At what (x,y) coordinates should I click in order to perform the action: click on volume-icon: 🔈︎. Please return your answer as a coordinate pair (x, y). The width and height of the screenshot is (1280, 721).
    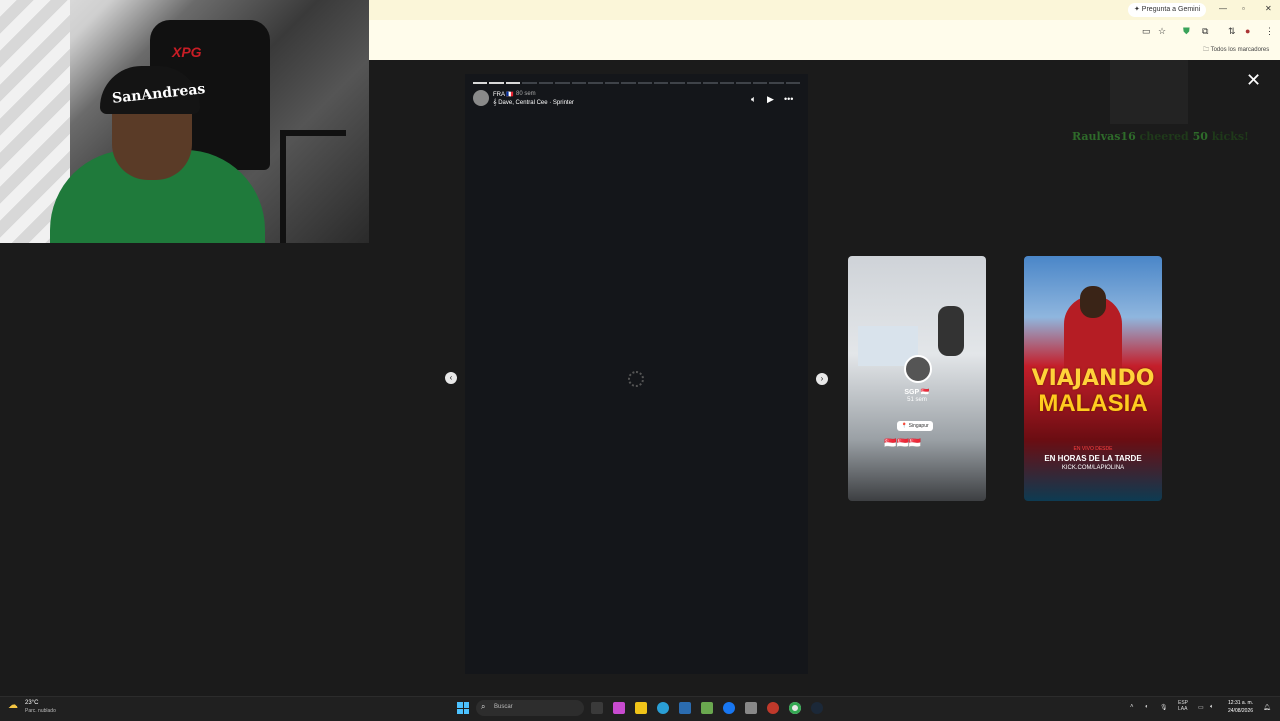
    Looking at the image, I should click on (1212, 707).